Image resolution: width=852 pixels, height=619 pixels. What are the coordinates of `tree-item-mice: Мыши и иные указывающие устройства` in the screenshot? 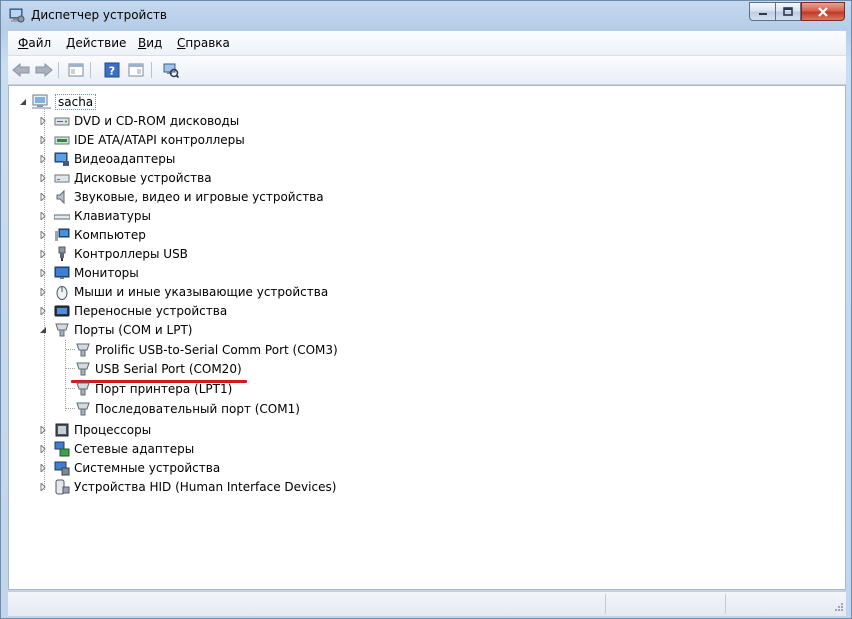 It's located at (183, 291).